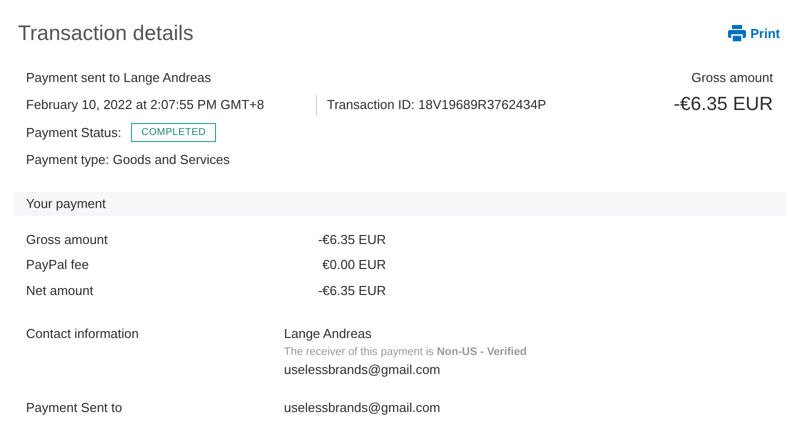 The image size is (800, 428). I want to click on printer-icon, so click(737, 33).